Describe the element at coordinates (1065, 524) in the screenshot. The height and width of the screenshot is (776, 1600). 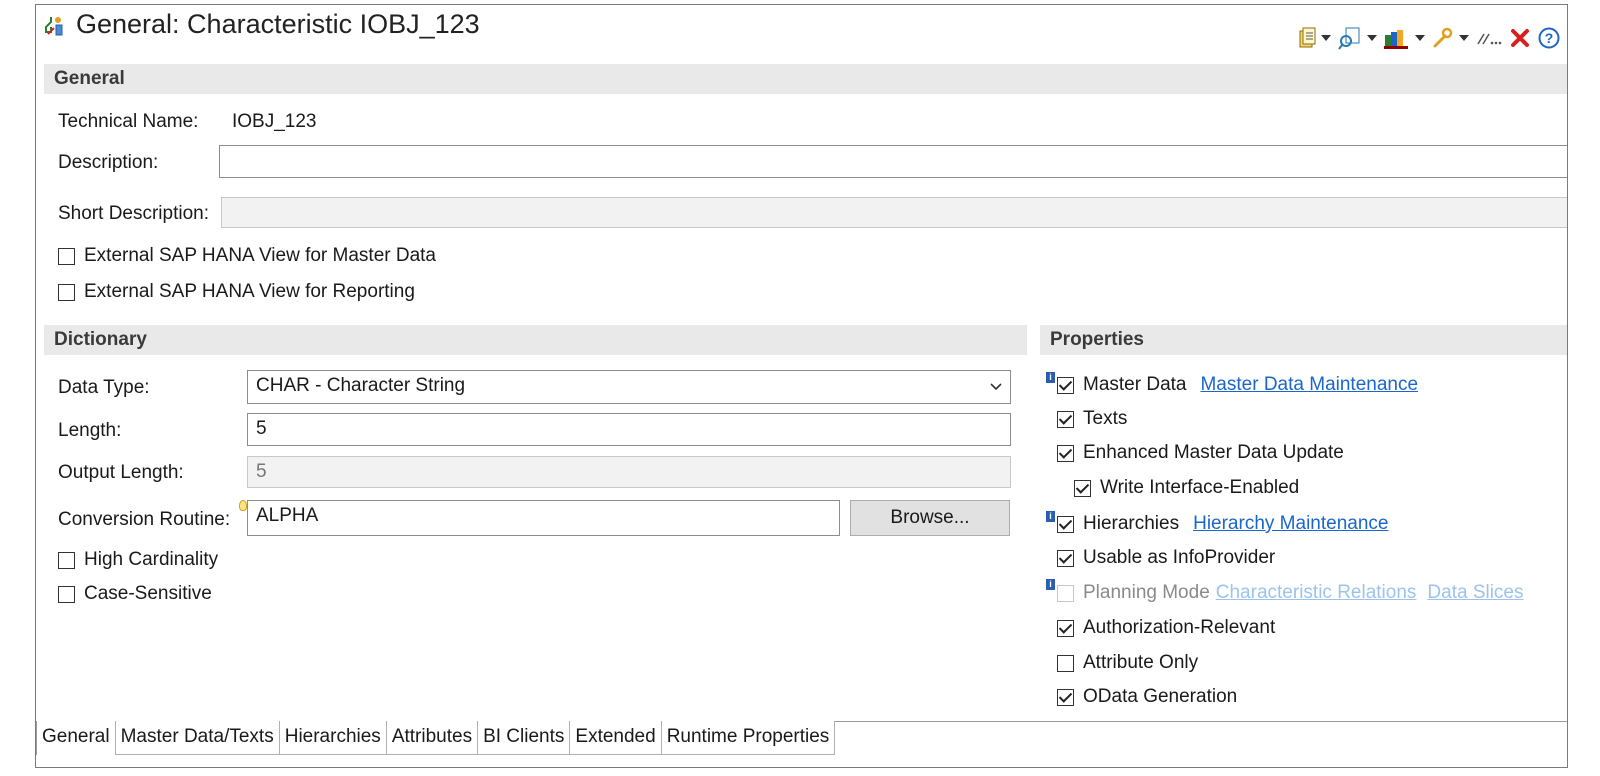
I see `hierarchies-checkbox` at that location.